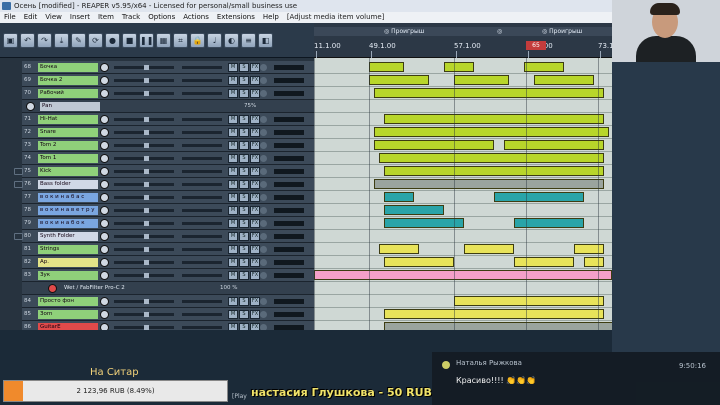  Describe the element at coordinates (168, 106) in the screenshot. I see `pan-envelope-lane: Pan 75%` at that location.